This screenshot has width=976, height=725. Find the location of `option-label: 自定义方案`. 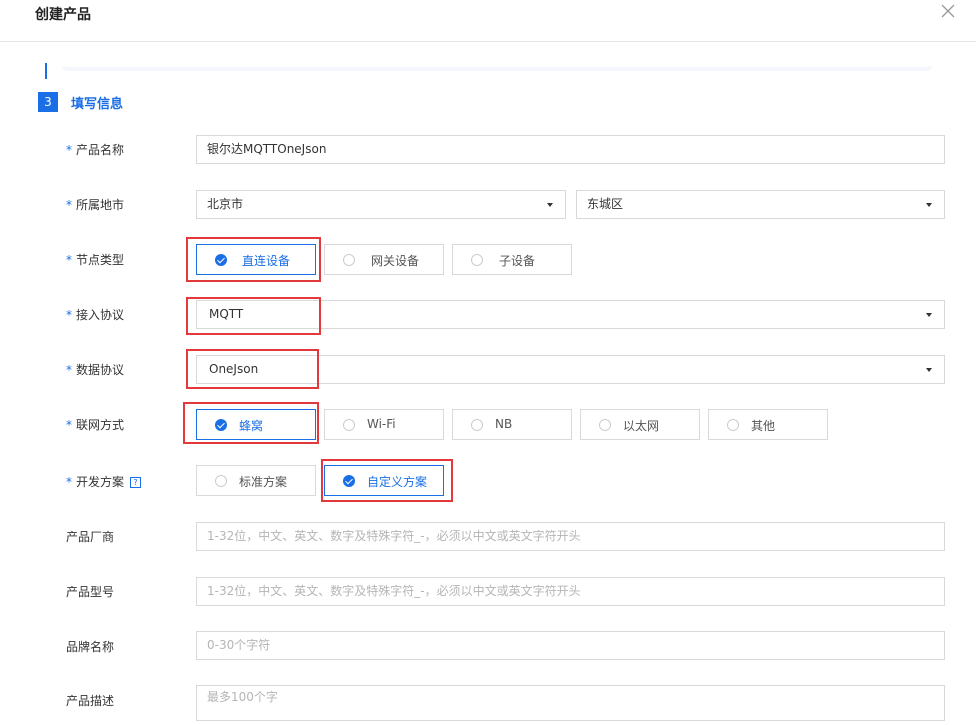

option-label: 自定义方案 is located at coordinates (397, 482).